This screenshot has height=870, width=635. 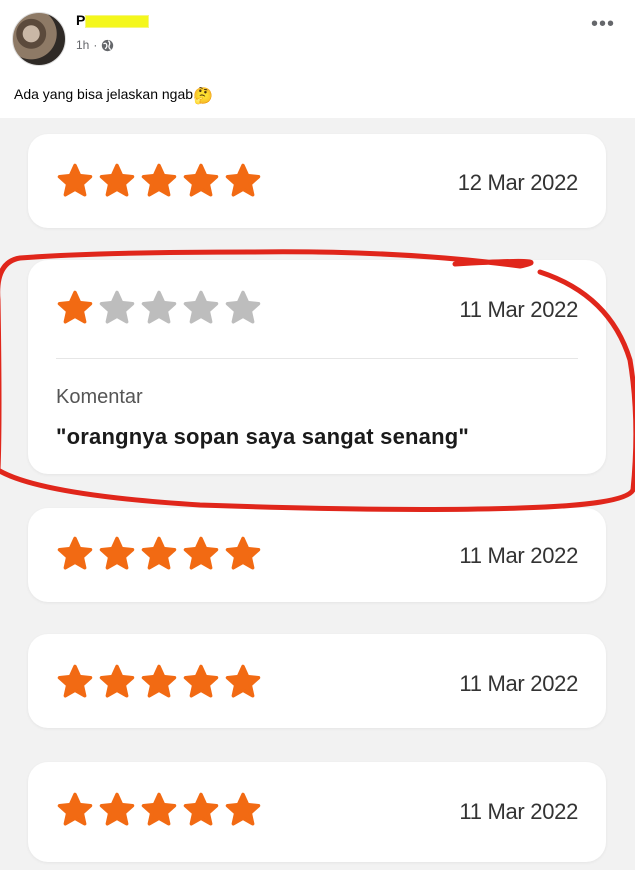 What do you see at coordinates (317, 358) in the screenshot?
I see `divider` at bounding box center [317, 358].